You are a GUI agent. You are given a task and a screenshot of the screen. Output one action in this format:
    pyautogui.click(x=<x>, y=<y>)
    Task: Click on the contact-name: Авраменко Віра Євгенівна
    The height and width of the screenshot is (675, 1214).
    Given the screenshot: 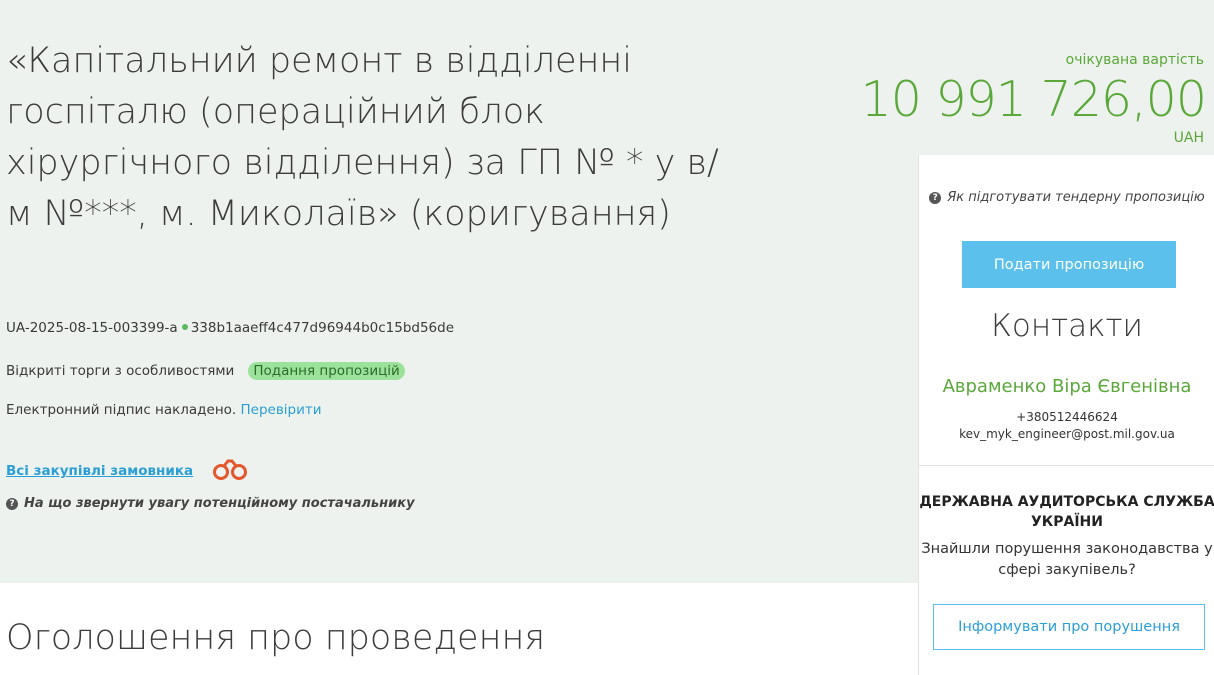 What is the action you would take?
    pyautogui.click(x=1067, y=386)
    